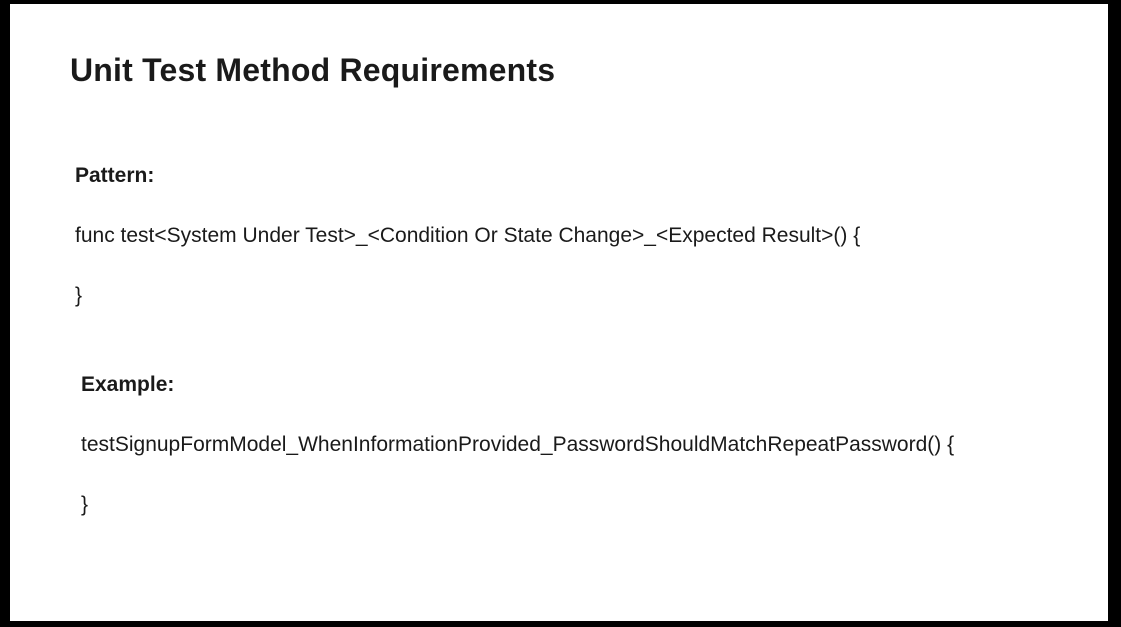 This screenshot has width=1121, height=627. I want to click on slide-title: Unit Test Method Requirements, so click(313, 70).